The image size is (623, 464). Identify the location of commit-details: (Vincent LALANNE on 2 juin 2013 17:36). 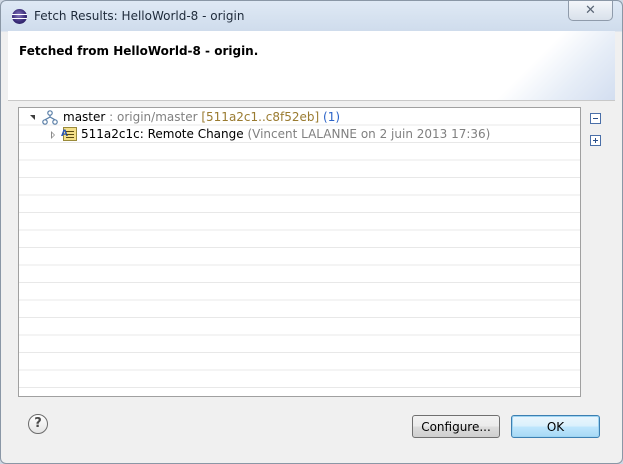
(369, 134).